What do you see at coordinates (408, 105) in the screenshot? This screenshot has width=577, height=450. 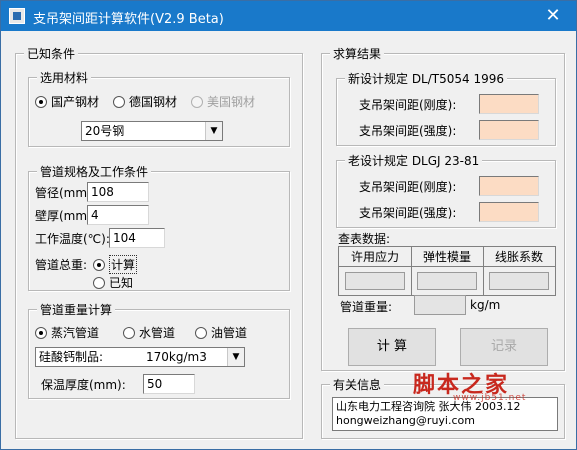 I see `new-stiffness-label: 支吊架间距(刚度):` at bounding box center [408, 105].